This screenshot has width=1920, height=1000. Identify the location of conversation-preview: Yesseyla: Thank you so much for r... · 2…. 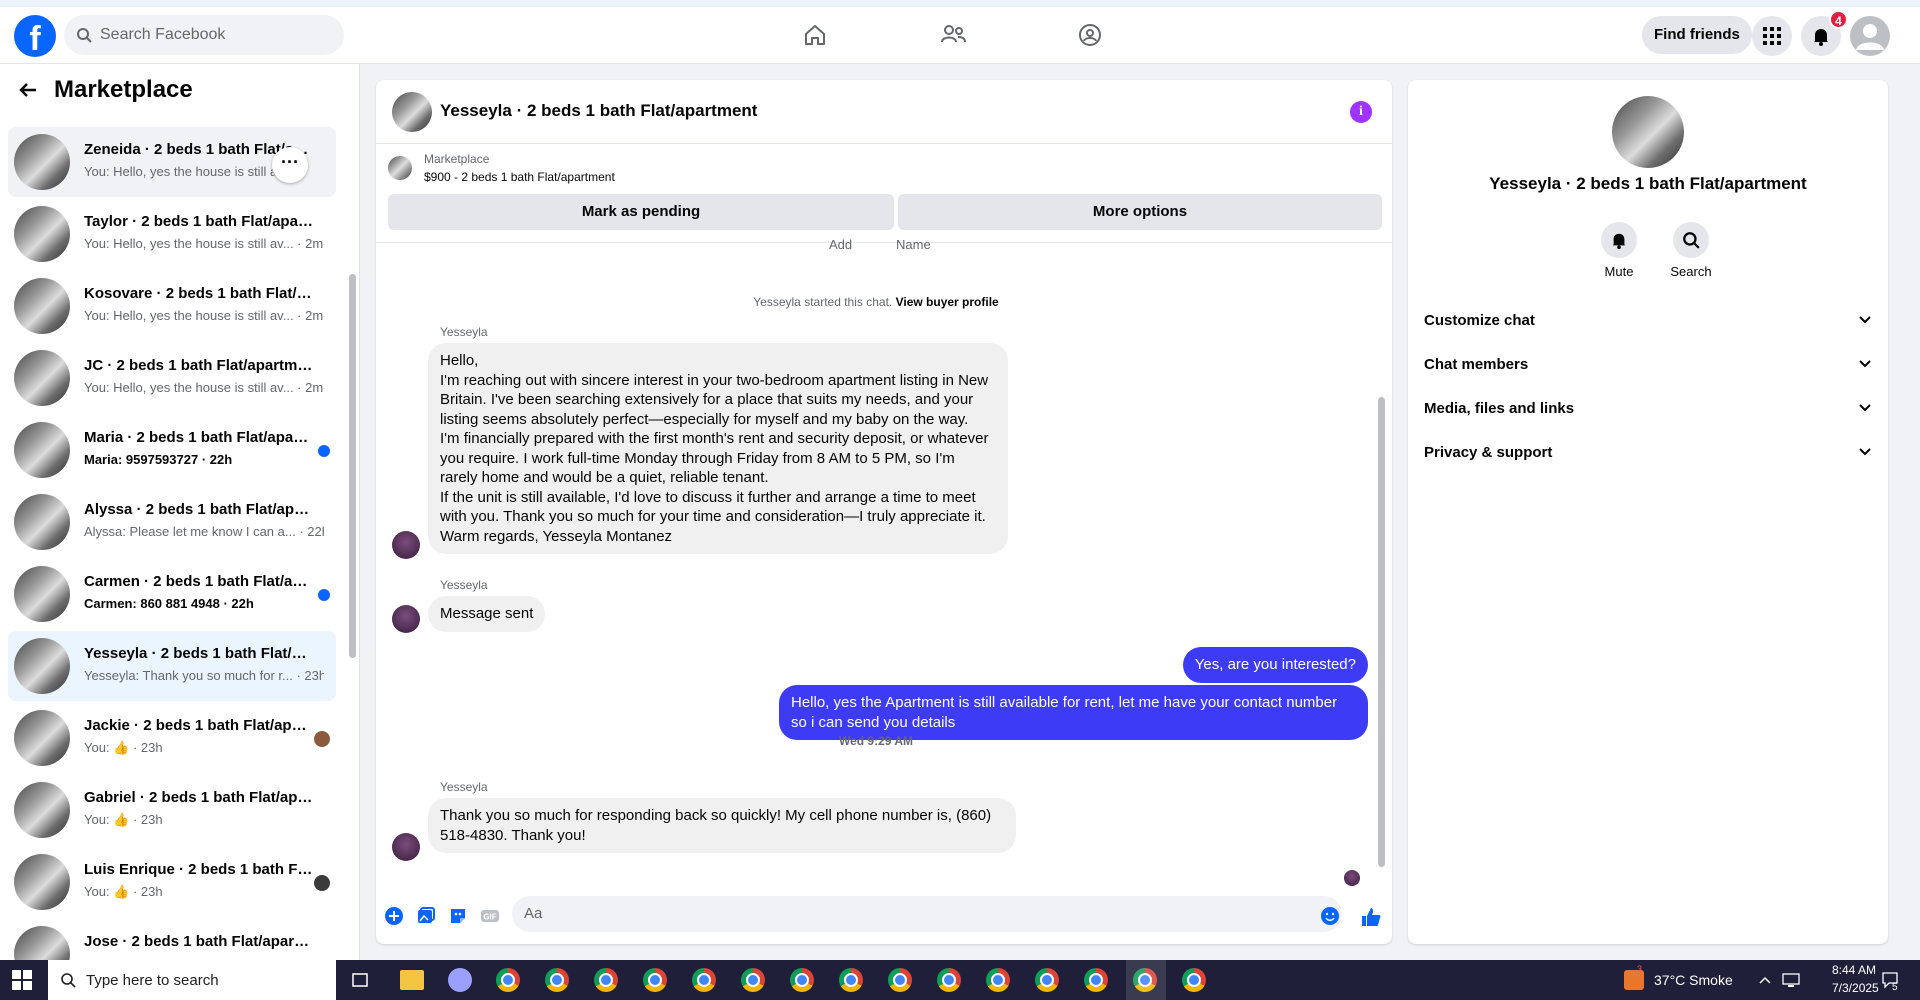
(204, 675).